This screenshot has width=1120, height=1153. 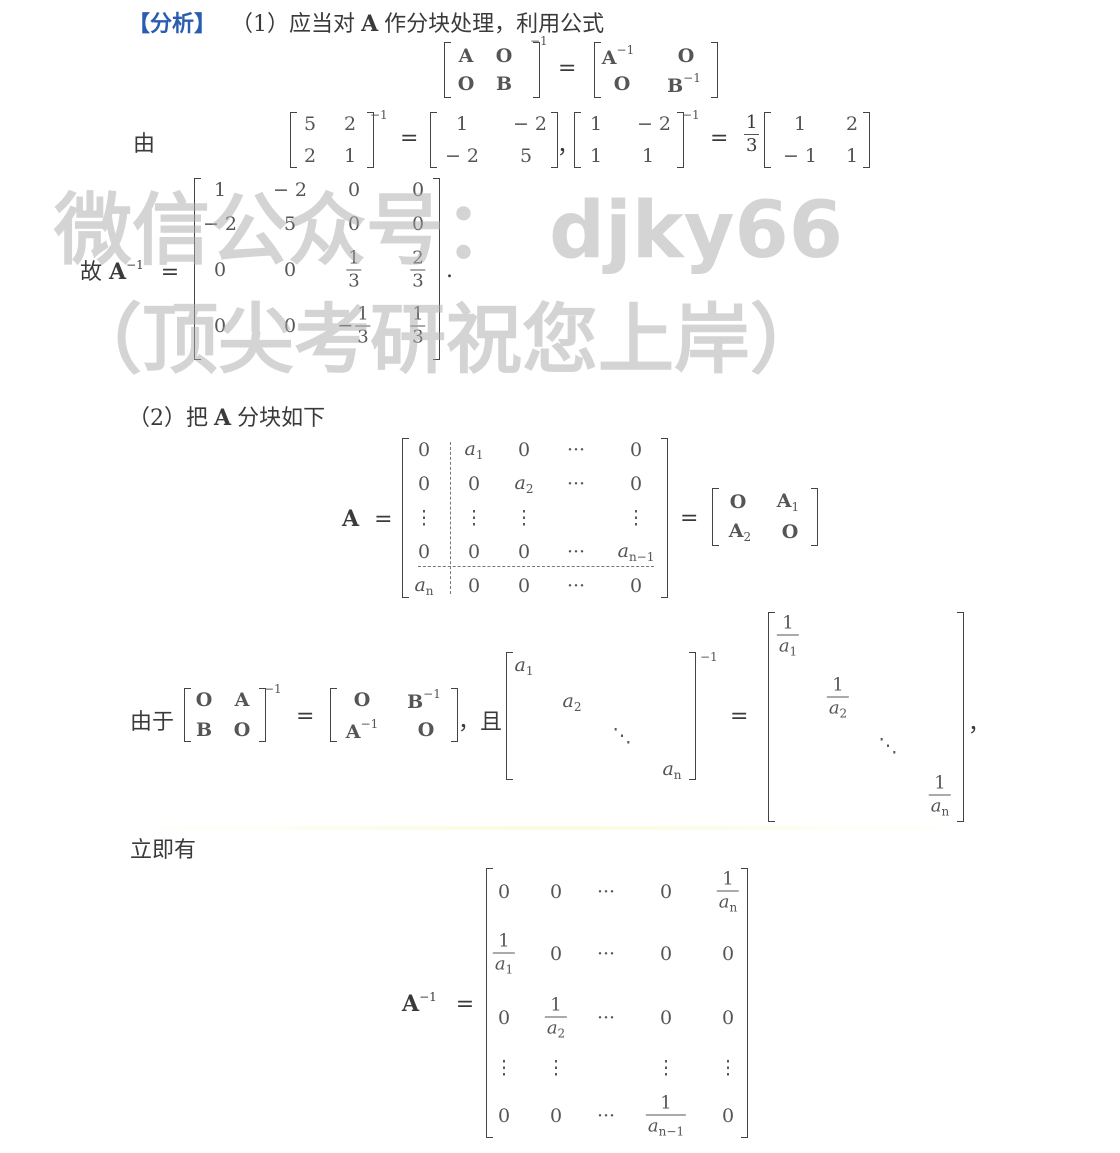 What do you see at coordinates (367, 519) in the screenshot?
I see `blockA-label: A =` at bounding box center [367, 519].